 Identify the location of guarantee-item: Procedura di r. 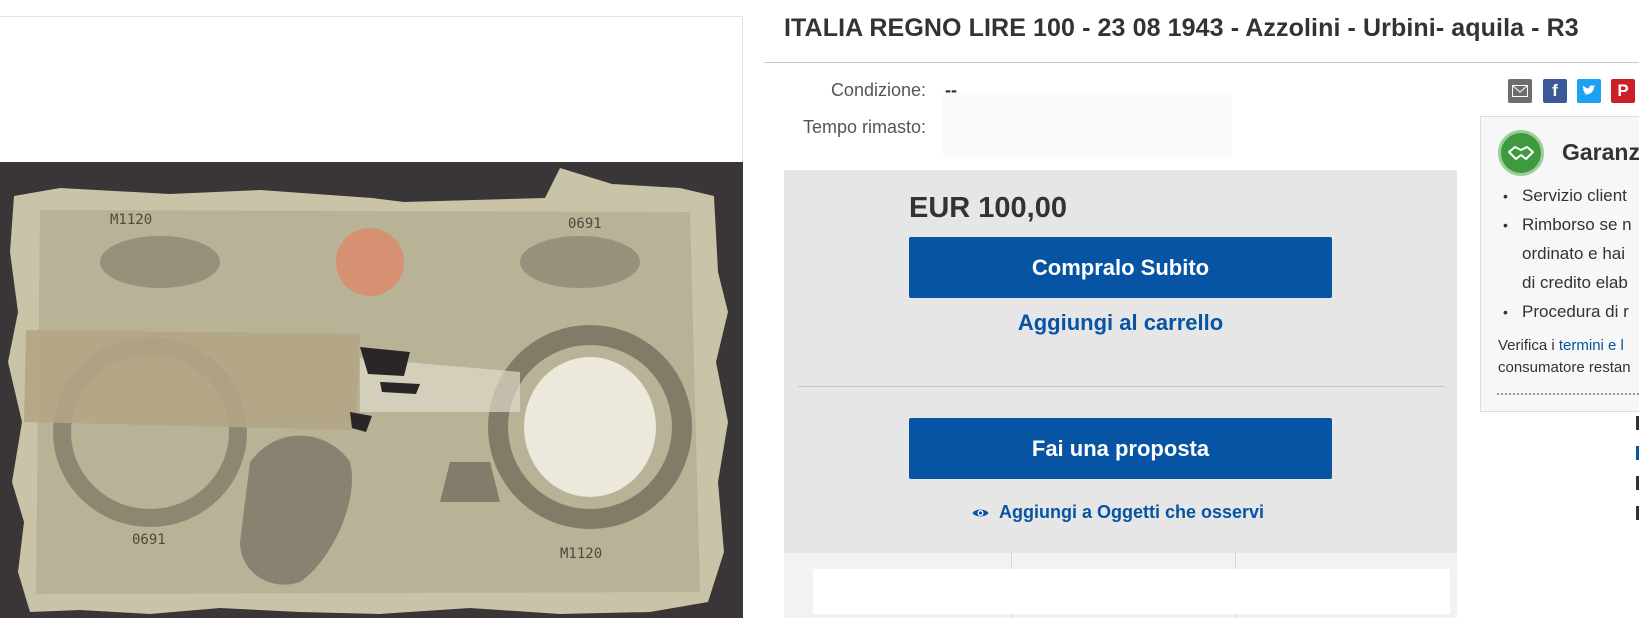
(1575, 311).